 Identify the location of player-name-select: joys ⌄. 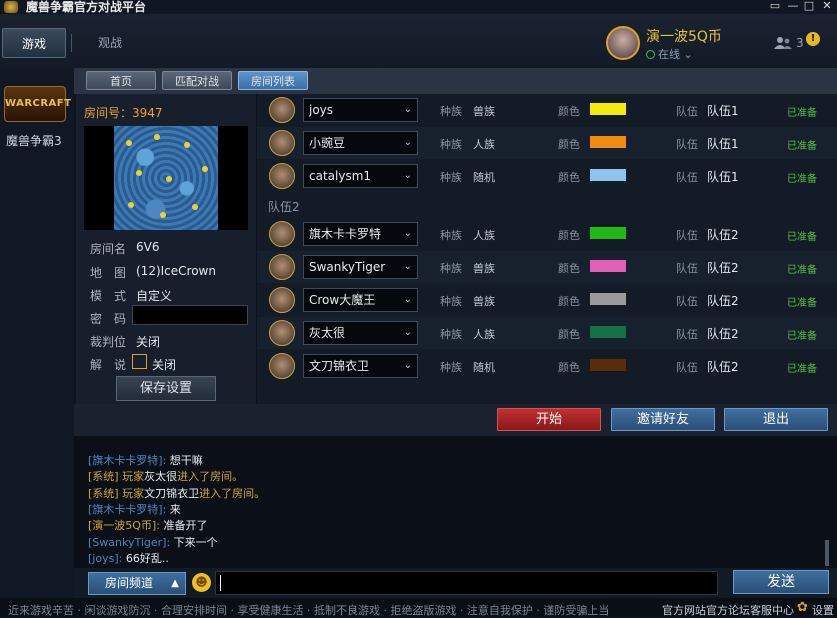
(360, 110).